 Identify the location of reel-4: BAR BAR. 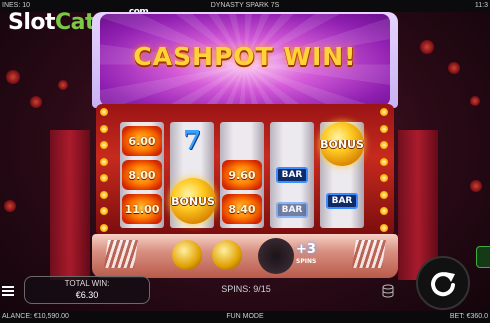
(292, 175).